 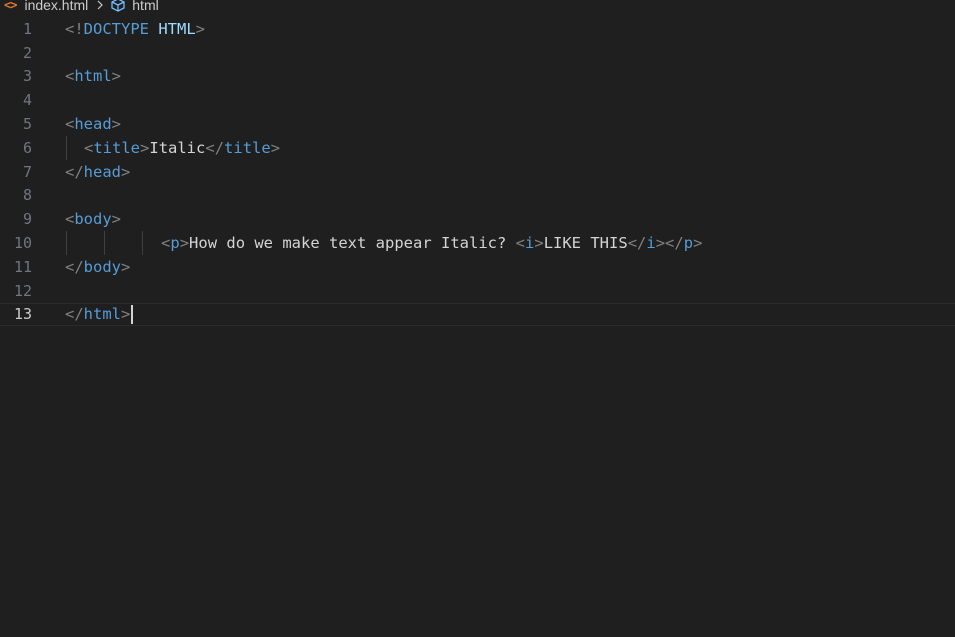 What do you see at coordinates (477, 124) in the screenshot?
I see `code-line: 5 <head>` at bounding box center [477, 124].